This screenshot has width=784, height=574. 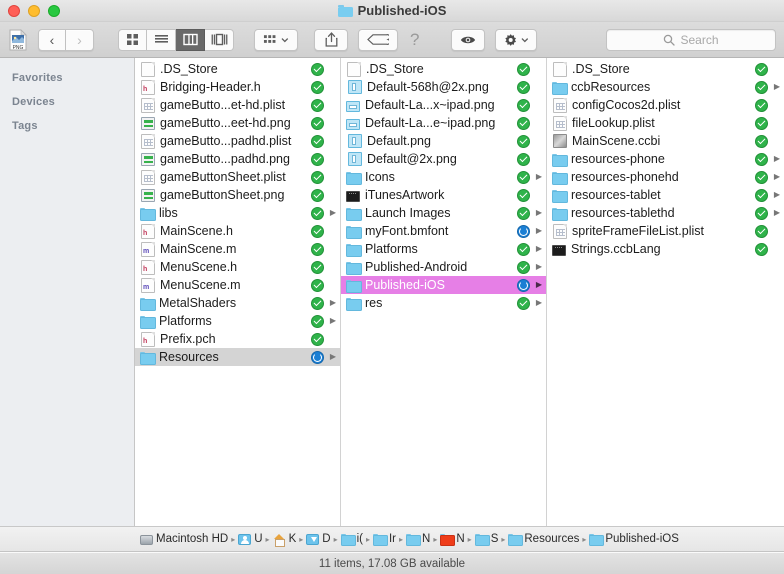 What do you see at coordinates (468, 39) in the screenshot?
I see `quicklook-button` at bounding box center [468, 39].